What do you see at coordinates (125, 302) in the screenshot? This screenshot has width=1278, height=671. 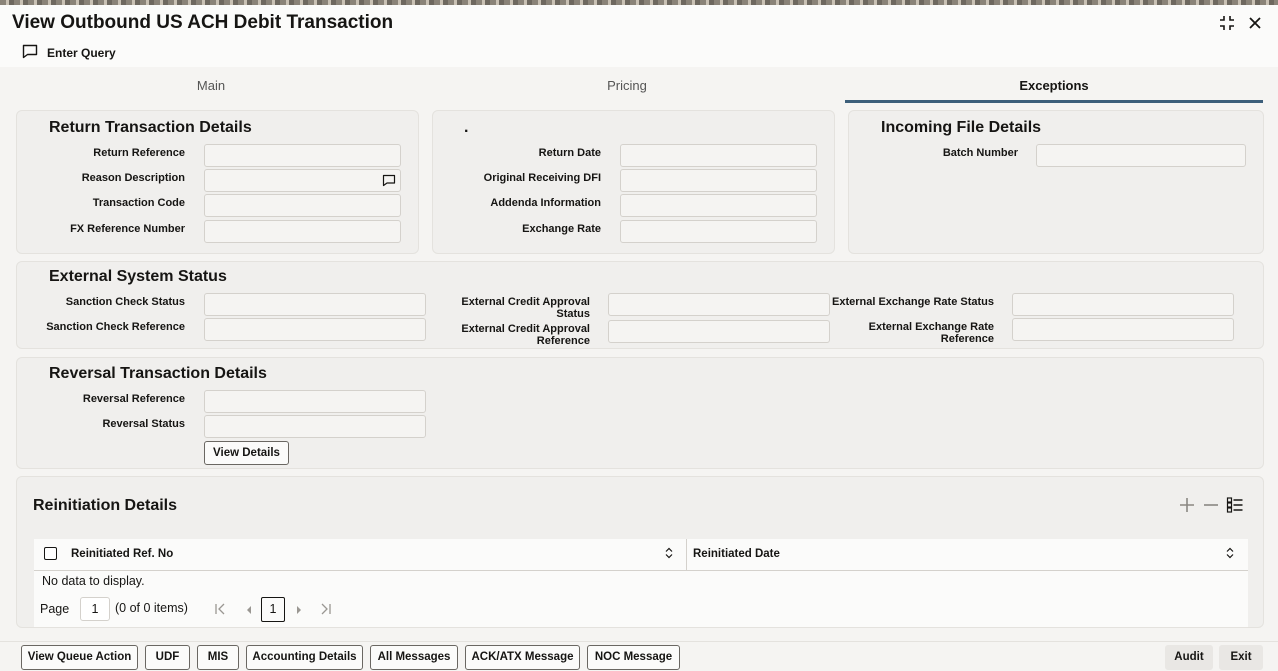 I see `sanction-check-status-label: Sanction Check Status` at bounding box center [125, 302].